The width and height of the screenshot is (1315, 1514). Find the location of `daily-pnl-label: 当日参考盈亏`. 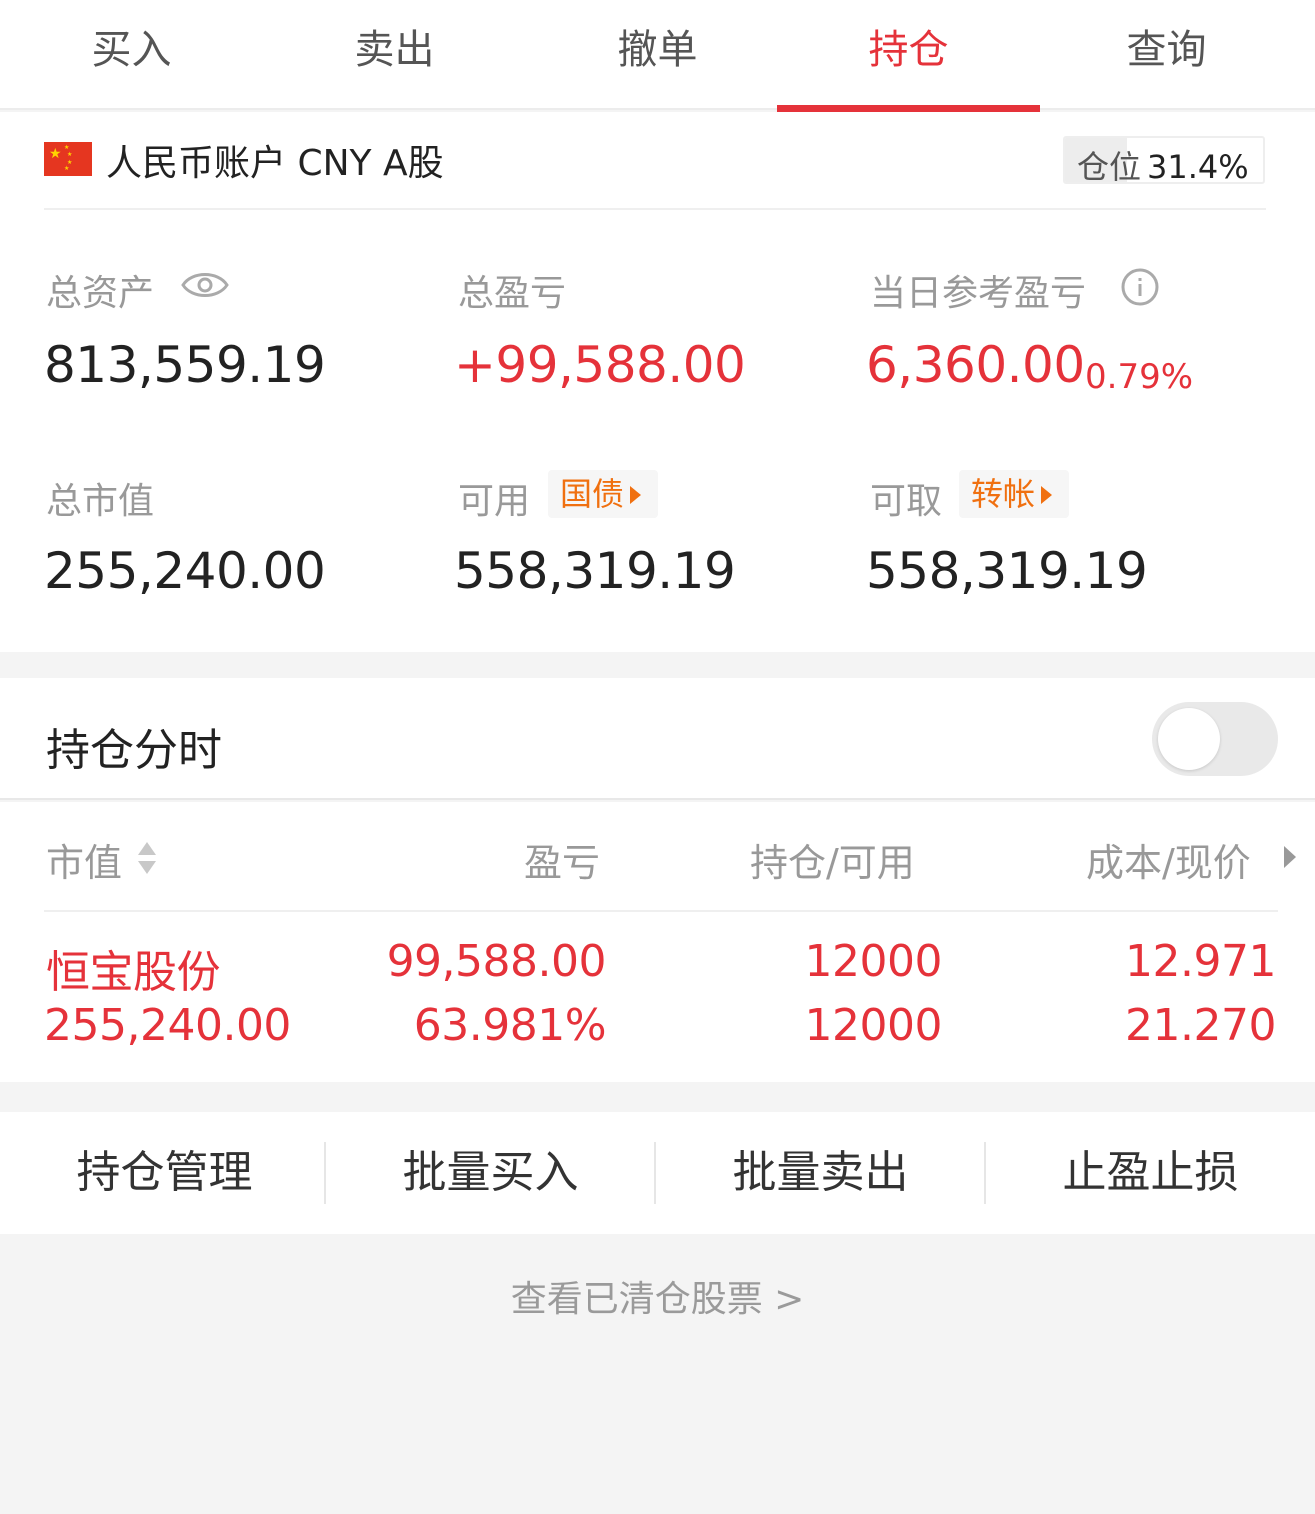

daily-pnl-label: 当日参考盈亏 is located at coordinates (978, 293).